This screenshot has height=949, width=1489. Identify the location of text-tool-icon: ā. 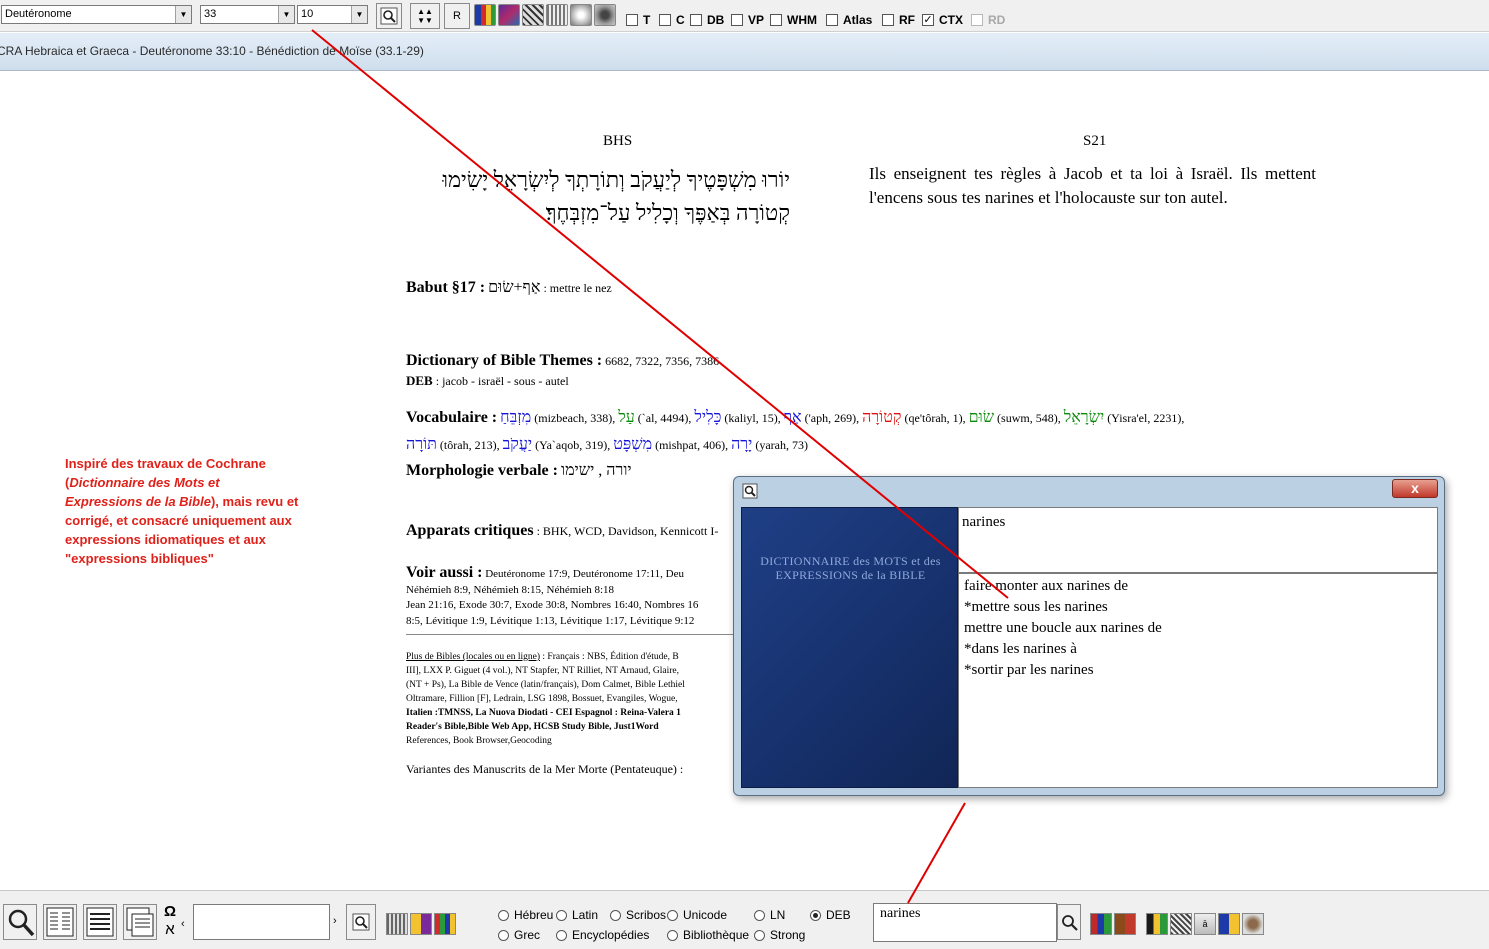
(1205, 924).